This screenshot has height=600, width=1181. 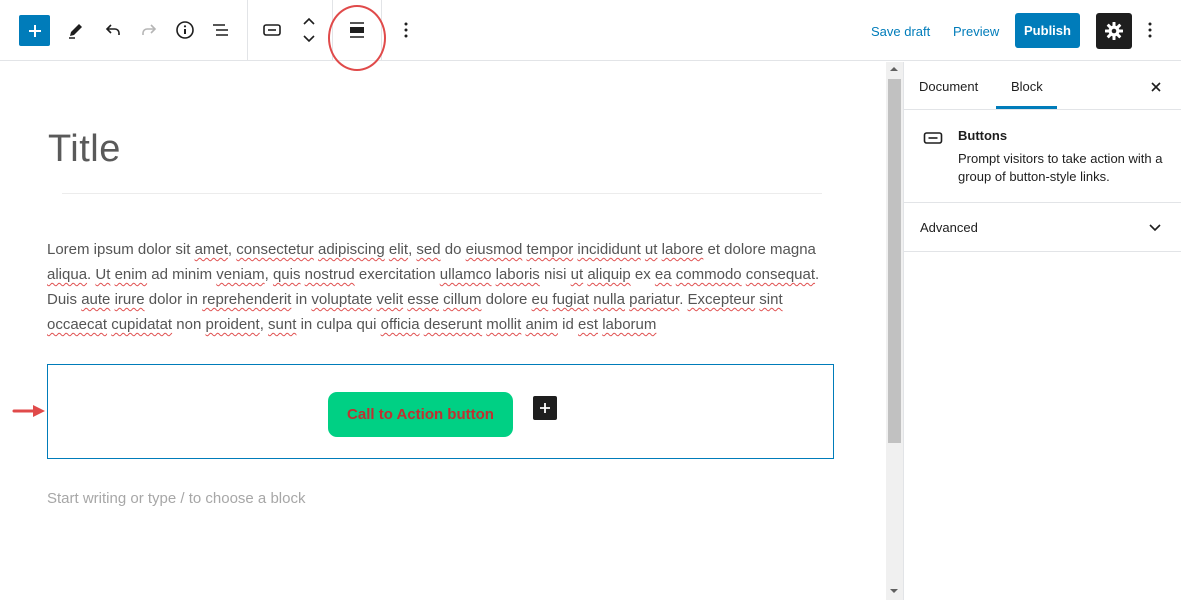 What do you see at coordinates (282, 324) in the screenshot?
I see `misspelled-word: sunt` at bounding box center [282, 324].